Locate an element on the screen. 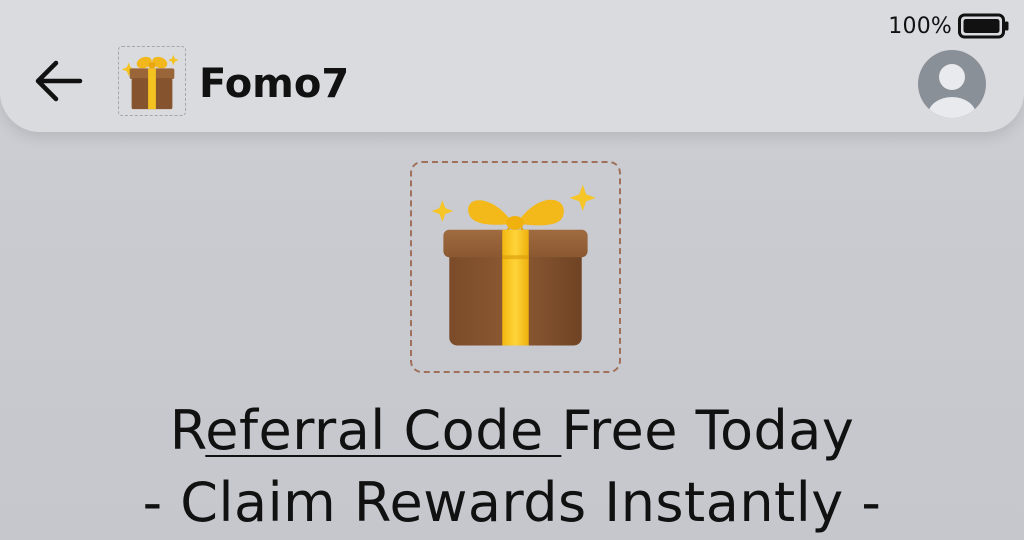 Image resolution: width=1024 pixels, height=540 pixels. app-title: Fomo7 is located at coordinates (274, 84).